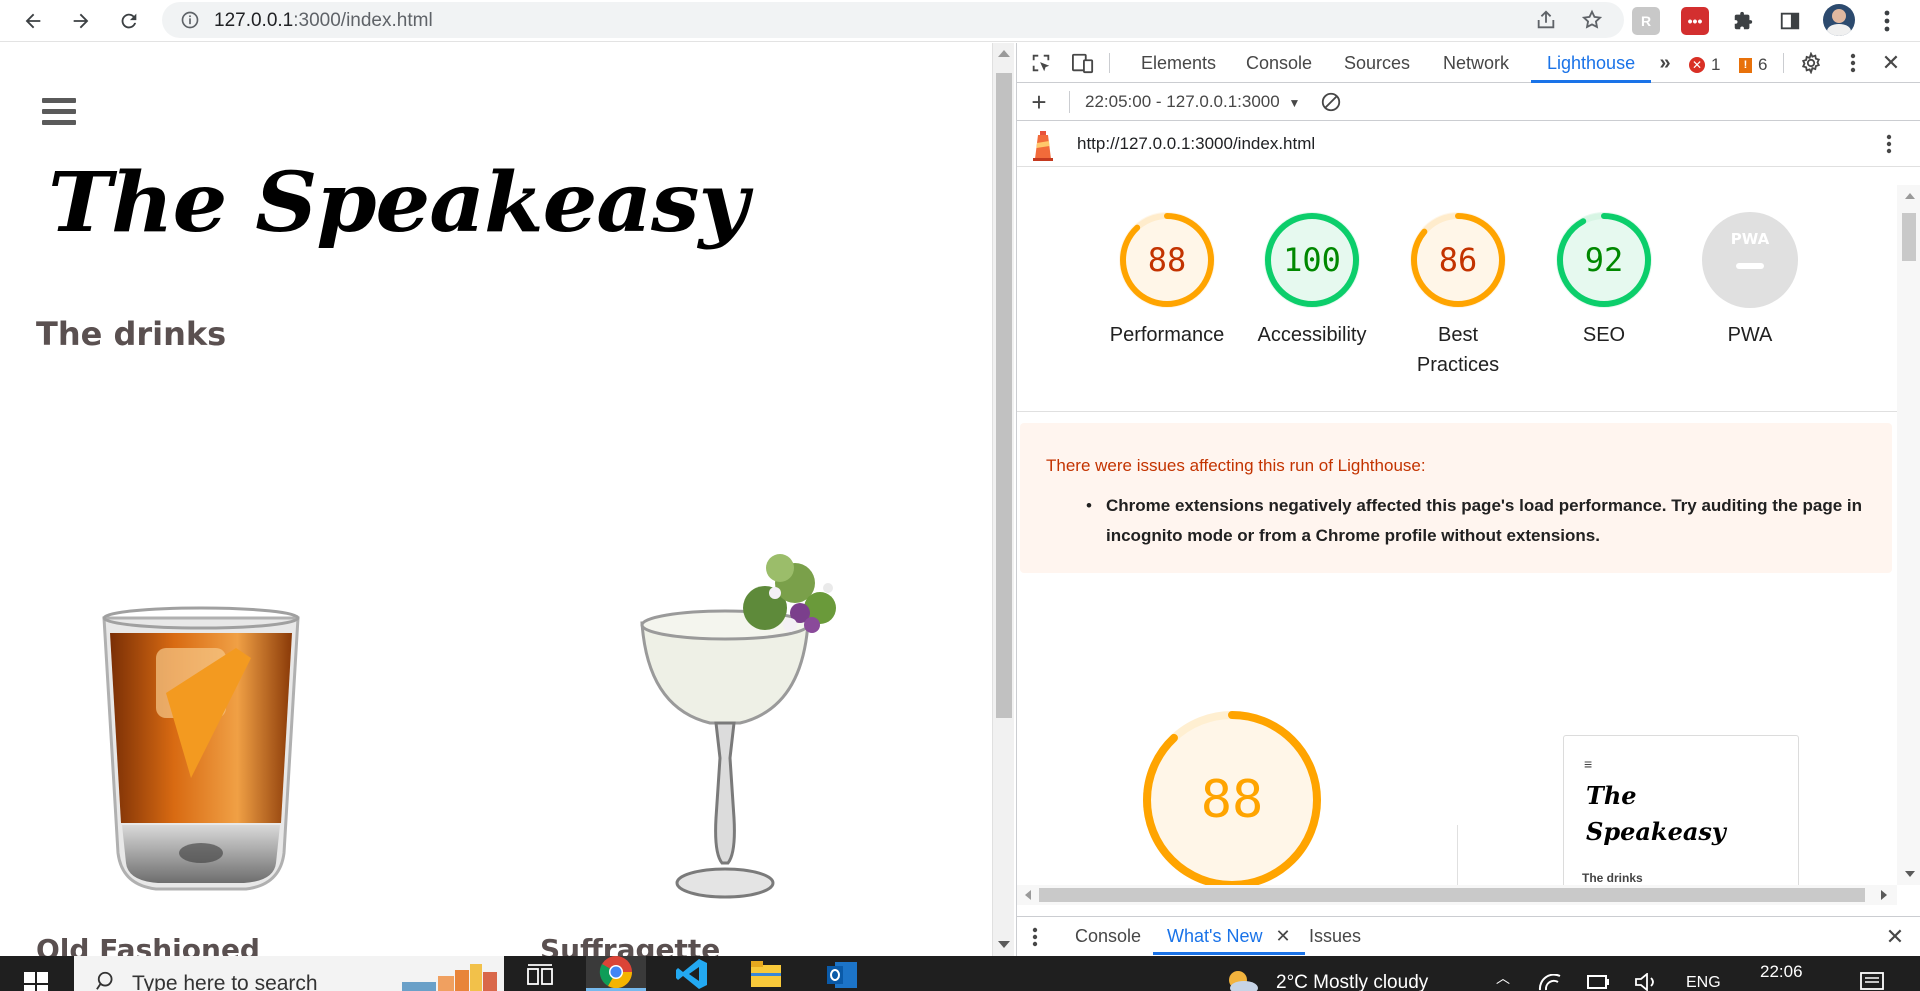 The width and height of the screenshot is (1920, 991). Describe the element at coordinates (1468, 144) in the screenshot. I see `lighthouse-url-bar: http://127.0.0.1:3000/index.html` at that location.